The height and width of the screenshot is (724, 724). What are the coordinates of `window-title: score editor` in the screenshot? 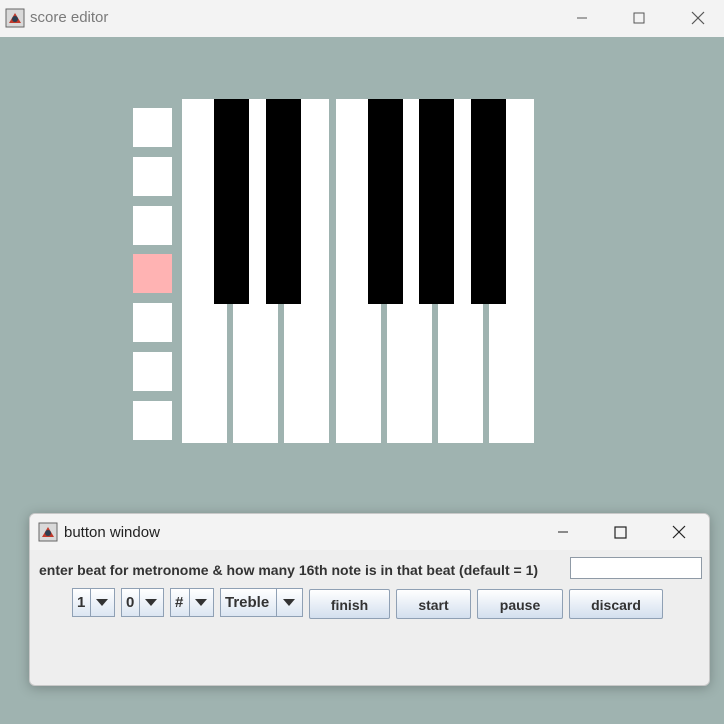 It's located at (69, 17).